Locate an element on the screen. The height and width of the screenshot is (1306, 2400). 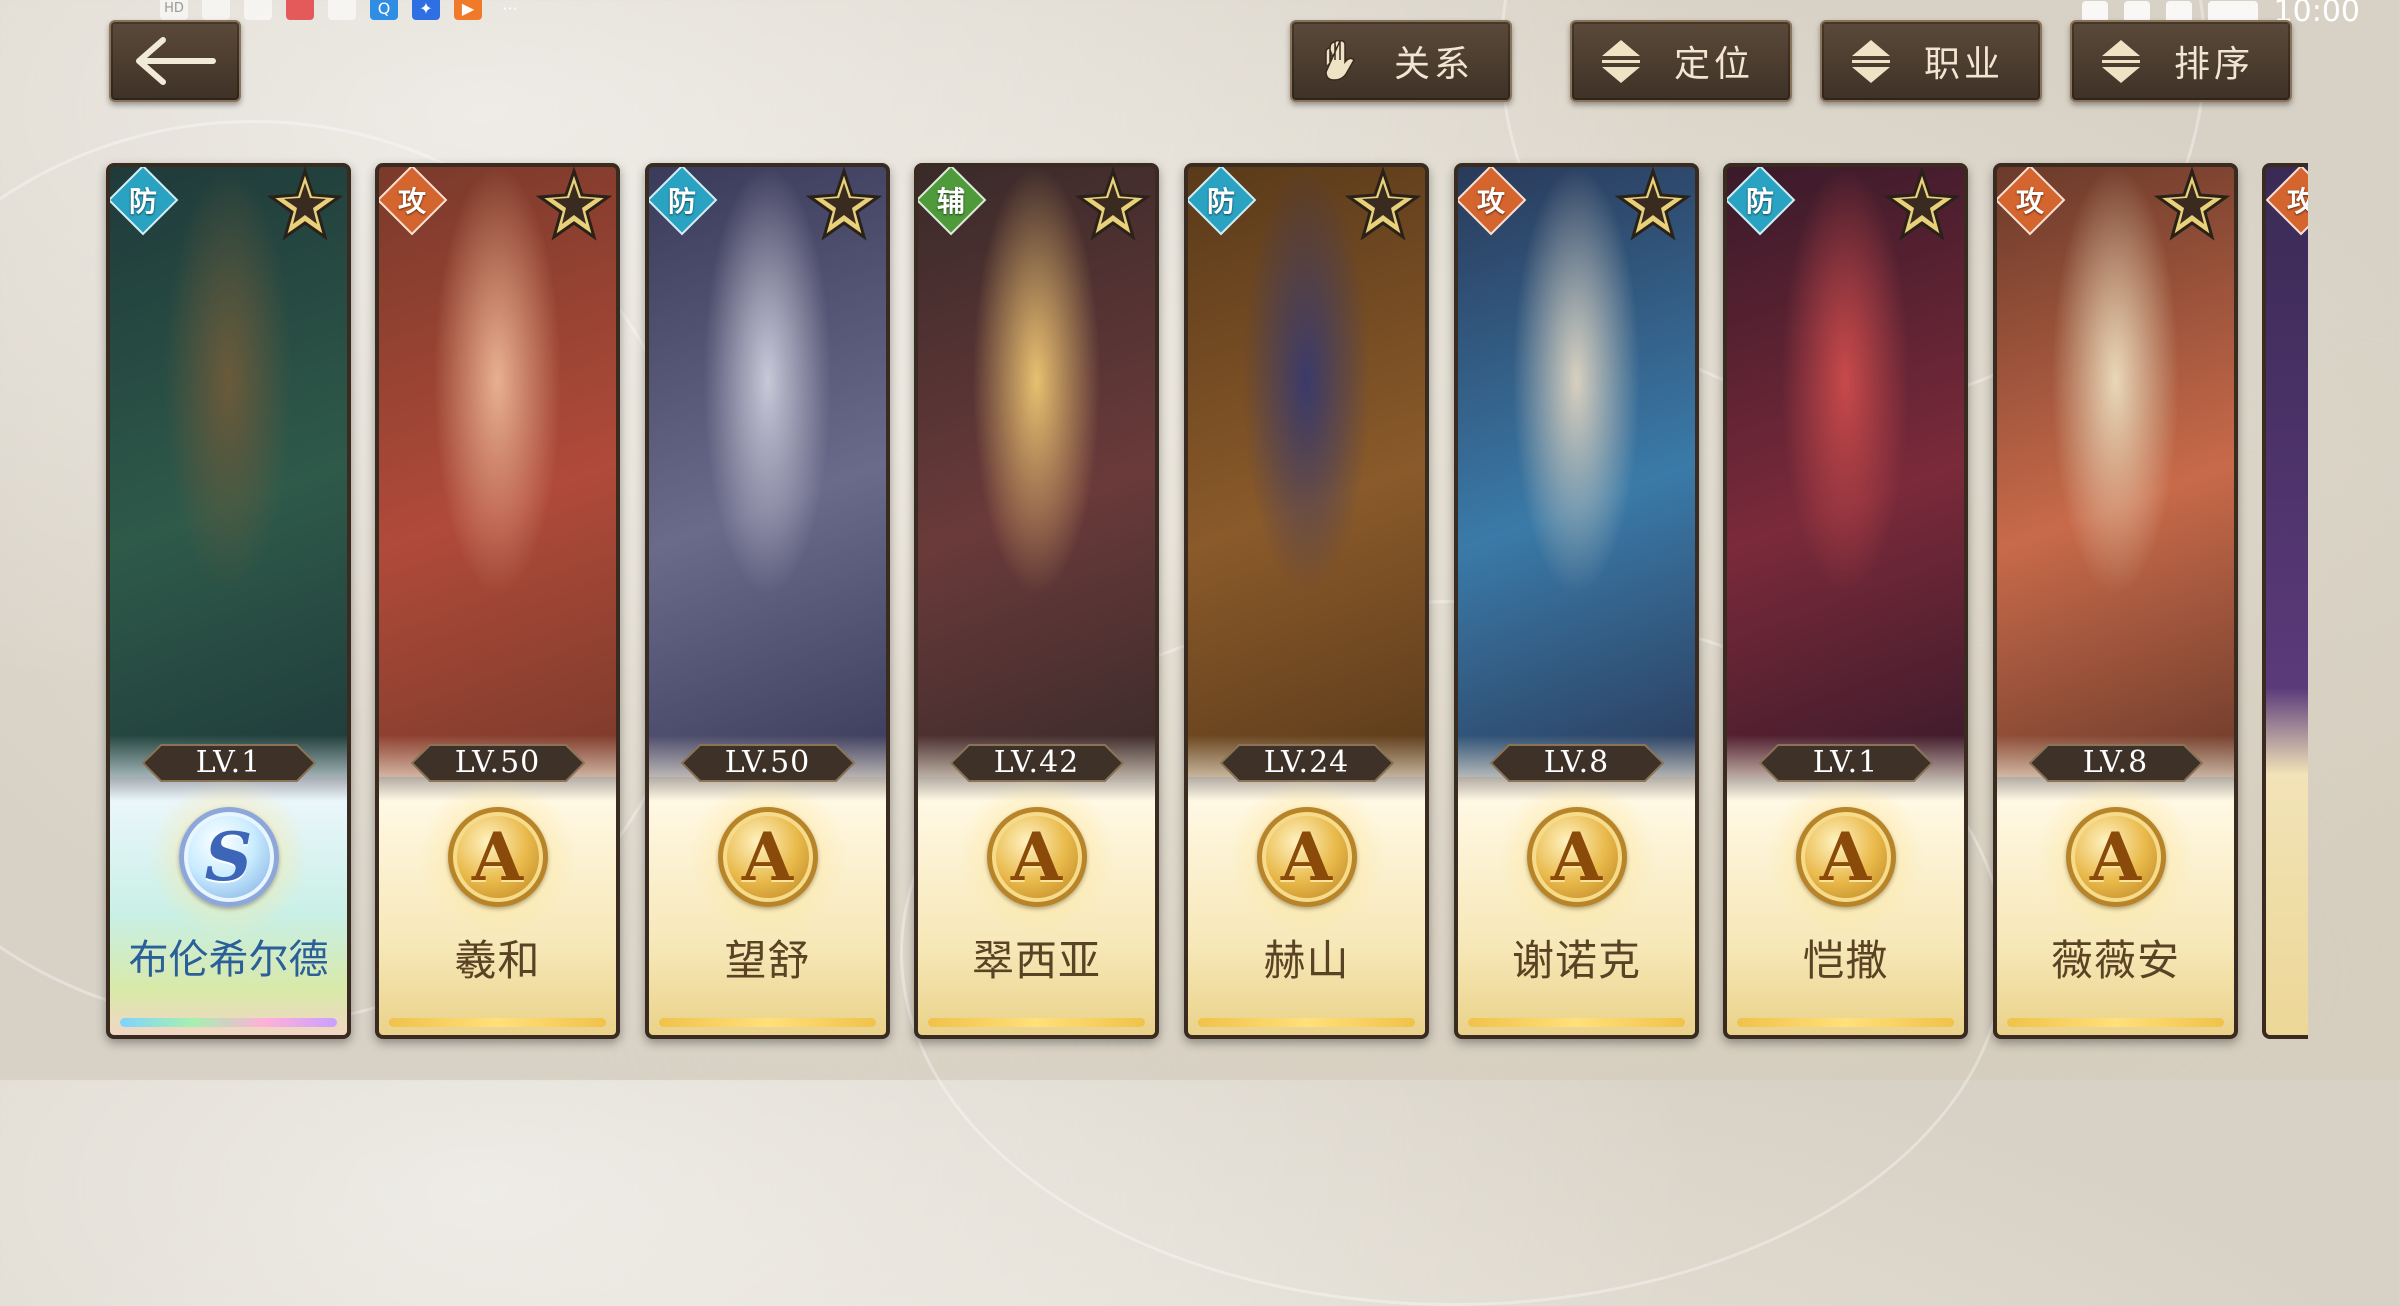
position-filter-label: 定位 is located at coordinates (1713, 64).